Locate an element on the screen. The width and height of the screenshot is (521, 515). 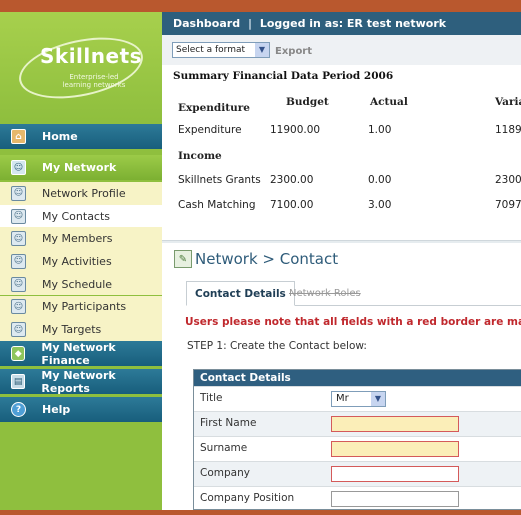
sidebar-item-my-activities: ☺ My Activities is located at coordinates (81, 261).